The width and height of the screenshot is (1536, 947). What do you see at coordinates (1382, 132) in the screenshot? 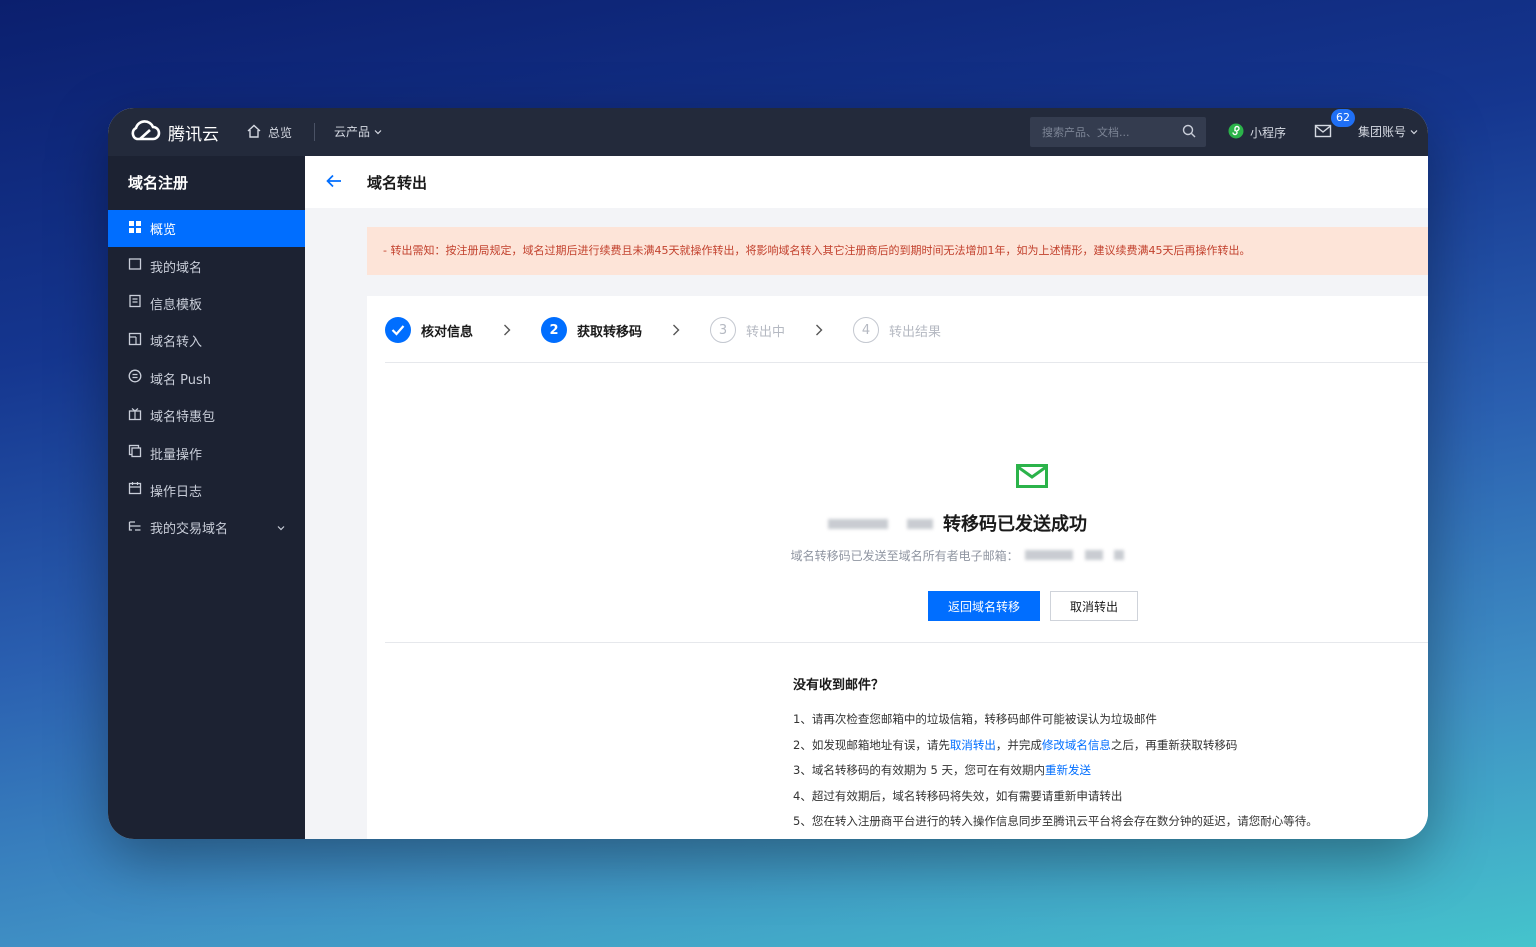
I see `account-label: 集团账号` at bounding box center [1382, 132].